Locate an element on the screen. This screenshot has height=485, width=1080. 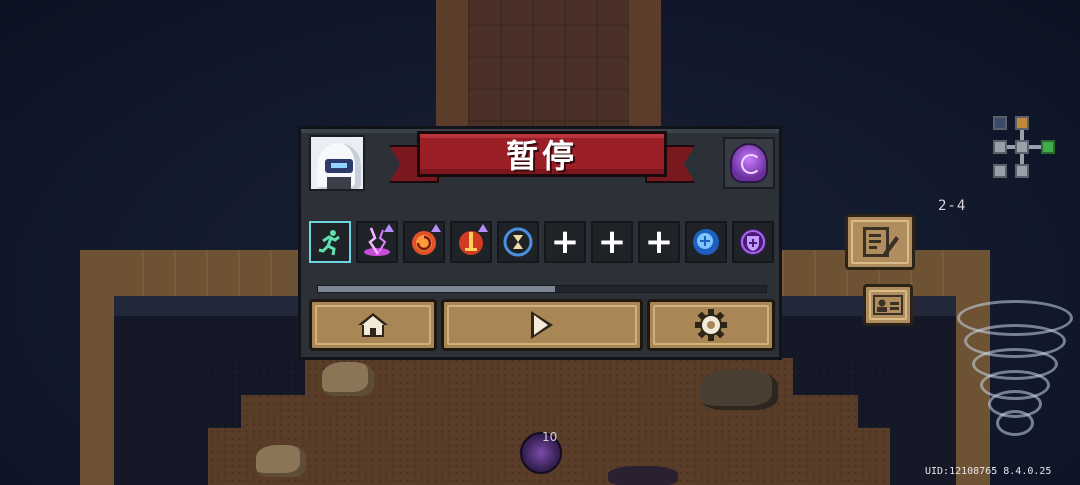
play-icon is located at coordinates (542, 325).